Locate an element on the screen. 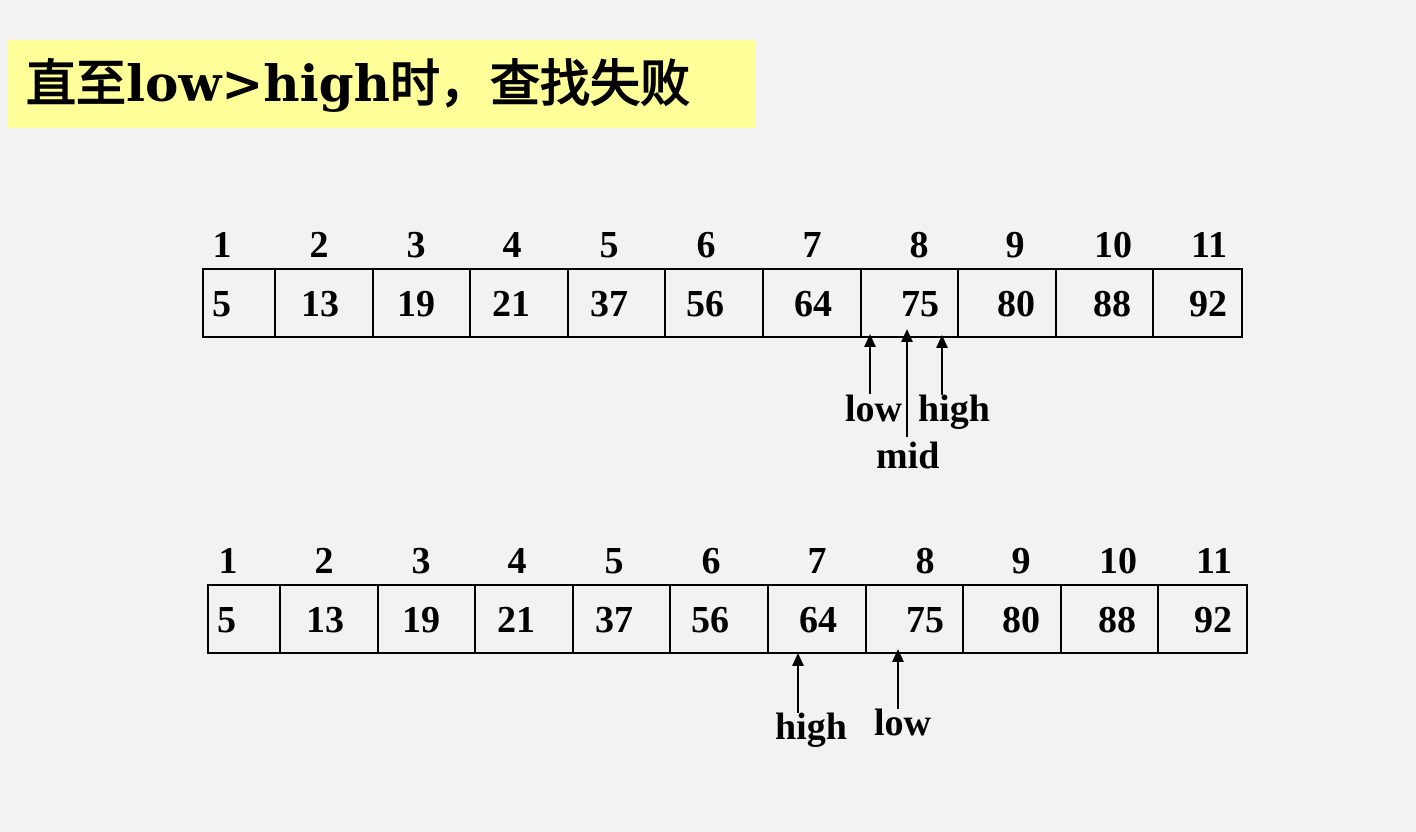 This screenshot has height=832, width=1416. array-index-label: 6 is located at coordinates (711, 561).